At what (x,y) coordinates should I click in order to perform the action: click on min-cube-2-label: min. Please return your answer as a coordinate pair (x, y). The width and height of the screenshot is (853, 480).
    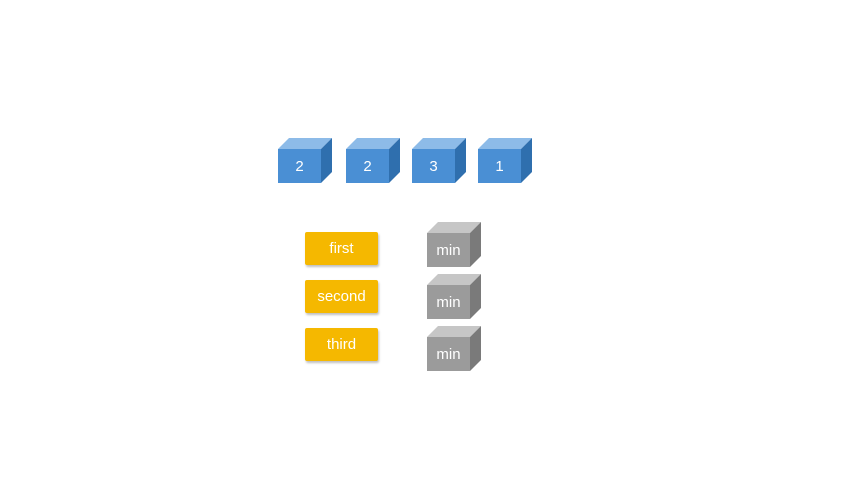
    Looking at the image, I should click on (448, 302).